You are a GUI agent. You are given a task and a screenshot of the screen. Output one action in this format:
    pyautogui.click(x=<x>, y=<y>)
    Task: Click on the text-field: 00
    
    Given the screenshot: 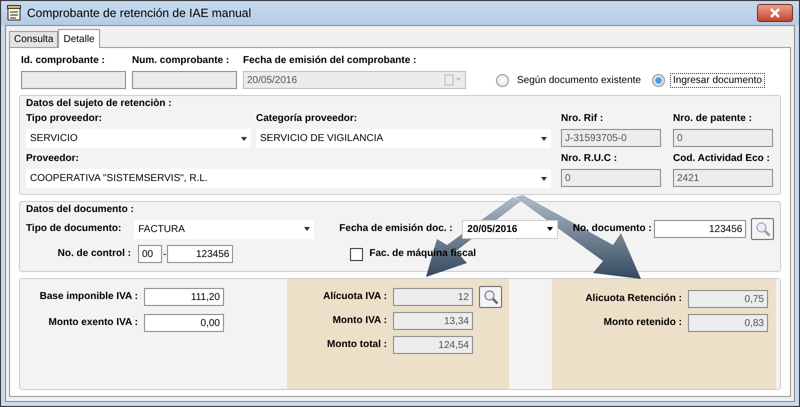 What is the action you would take?
    pyautogui.click(x=150, y=254)
    